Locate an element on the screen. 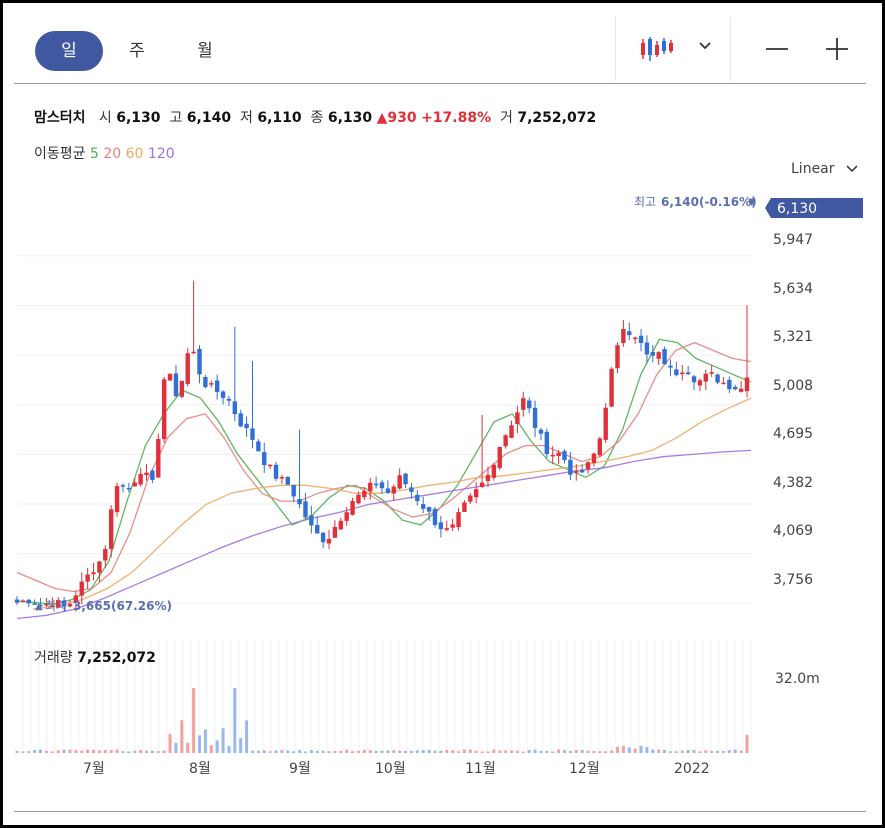 This screenshot has width=885, height=828. x-tick: 9월 is located at coordinates (300, 769).